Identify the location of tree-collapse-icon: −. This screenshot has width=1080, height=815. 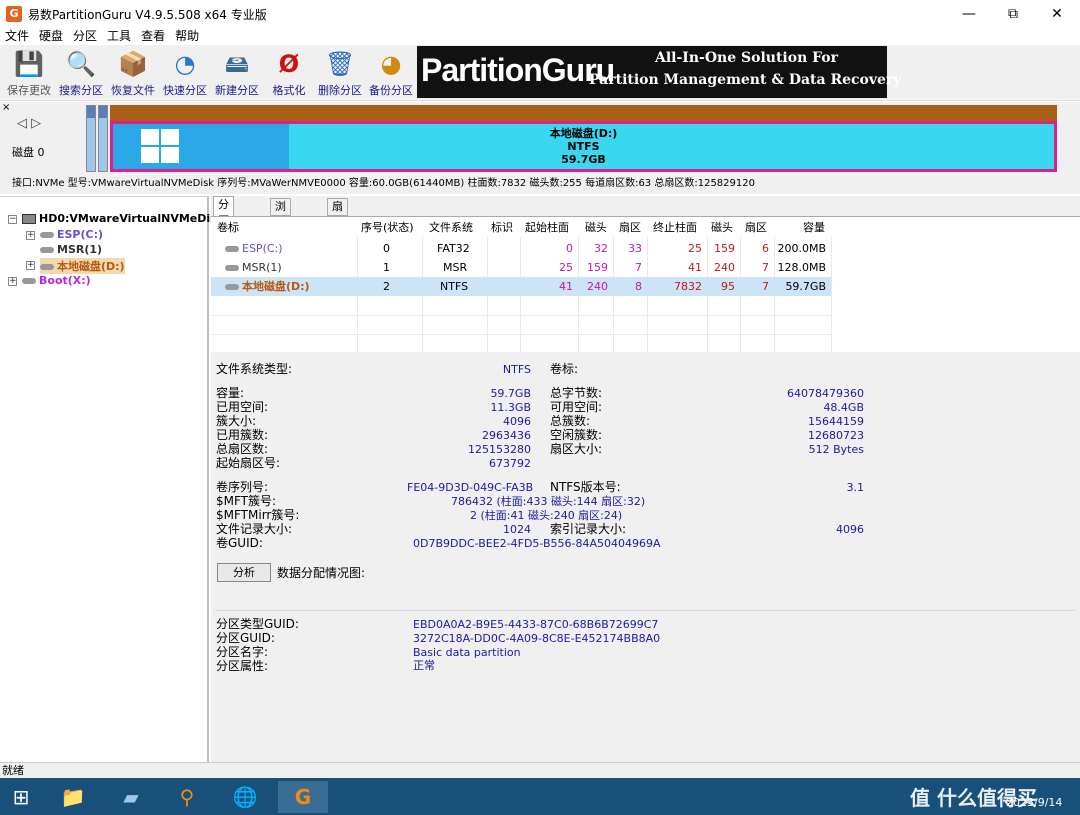
(12, 219).